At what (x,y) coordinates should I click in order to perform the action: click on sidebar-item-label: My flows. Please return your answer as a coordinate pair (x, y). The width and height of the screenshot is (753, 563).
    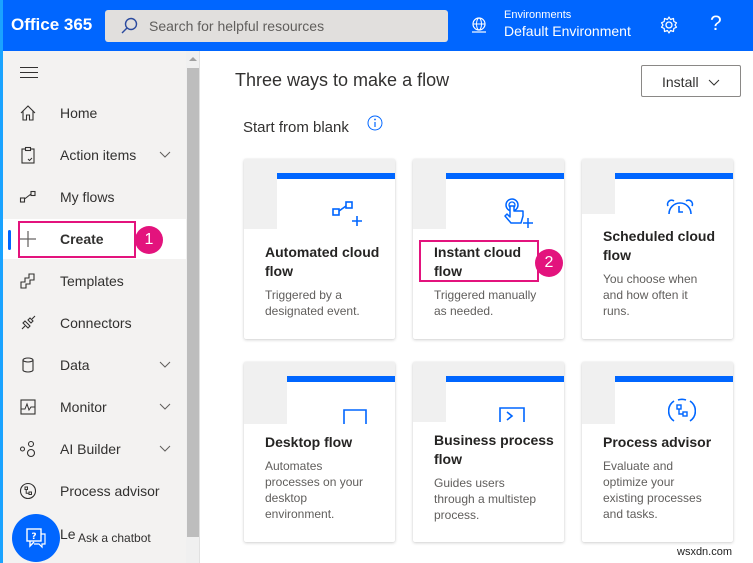
    Looking at the image, I should click on (87, 197).